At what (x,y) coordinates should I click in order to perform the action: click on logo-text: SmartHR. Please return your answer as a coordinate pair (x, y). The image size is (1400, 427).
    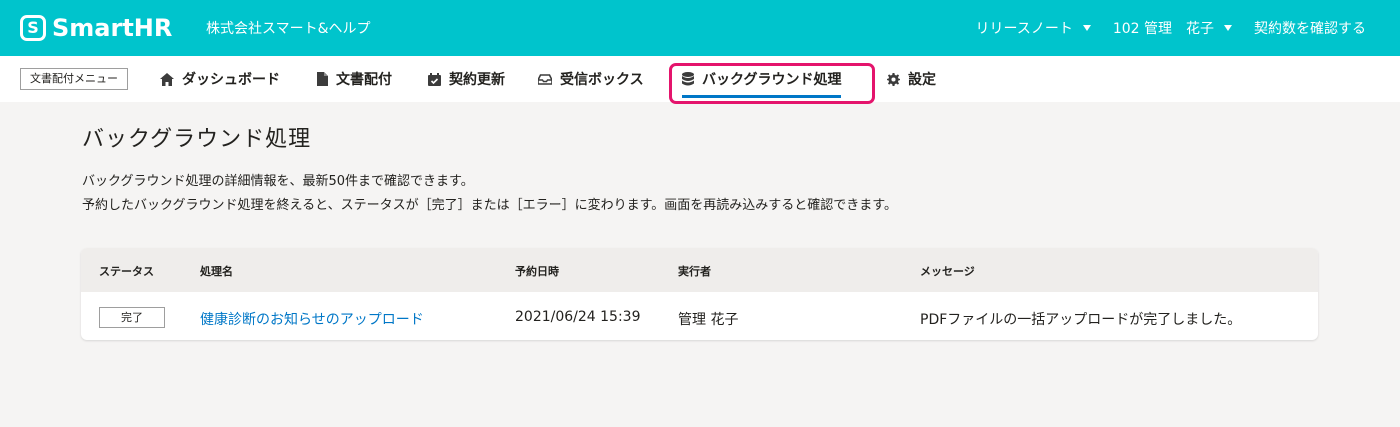
    Looking at the image, I should click on (112, 28).